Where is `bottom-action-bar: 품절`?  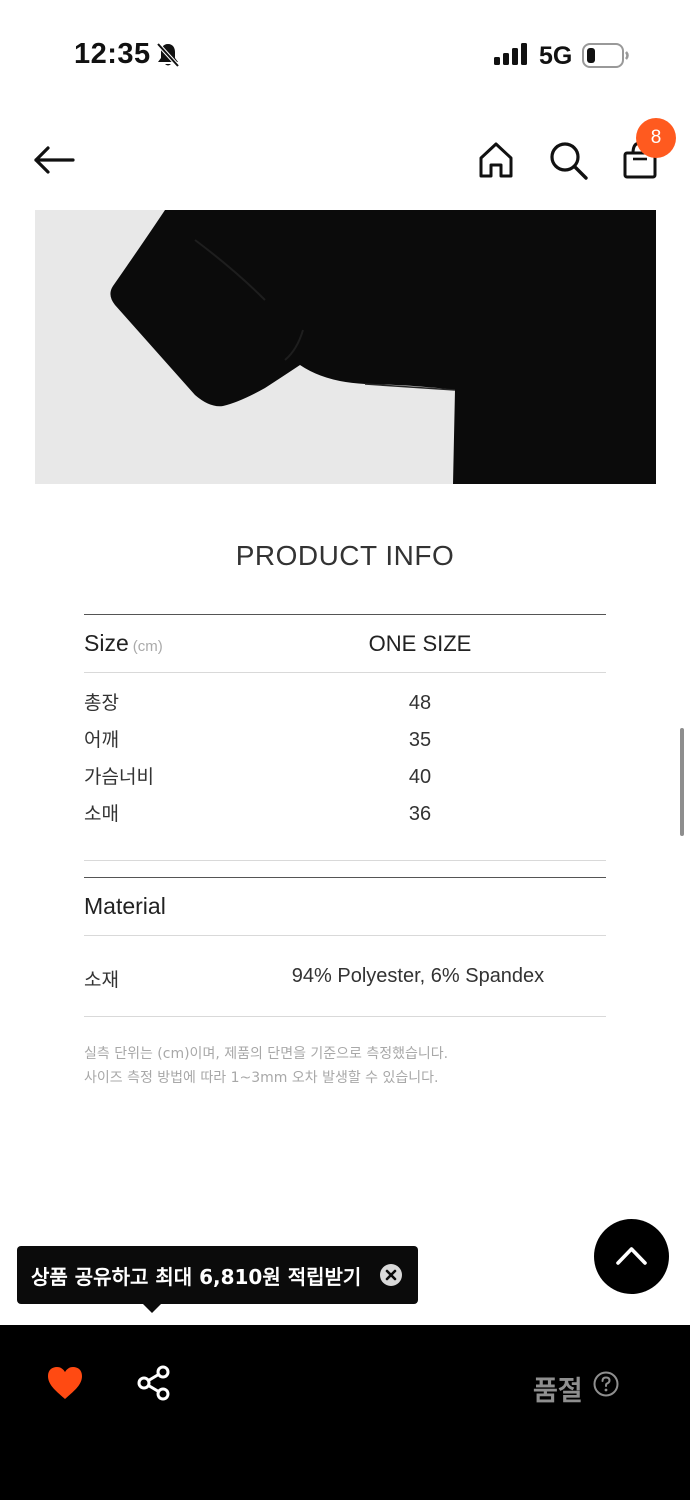 bottom-action-bar: 품절 is located at coordinates (345, 1412).